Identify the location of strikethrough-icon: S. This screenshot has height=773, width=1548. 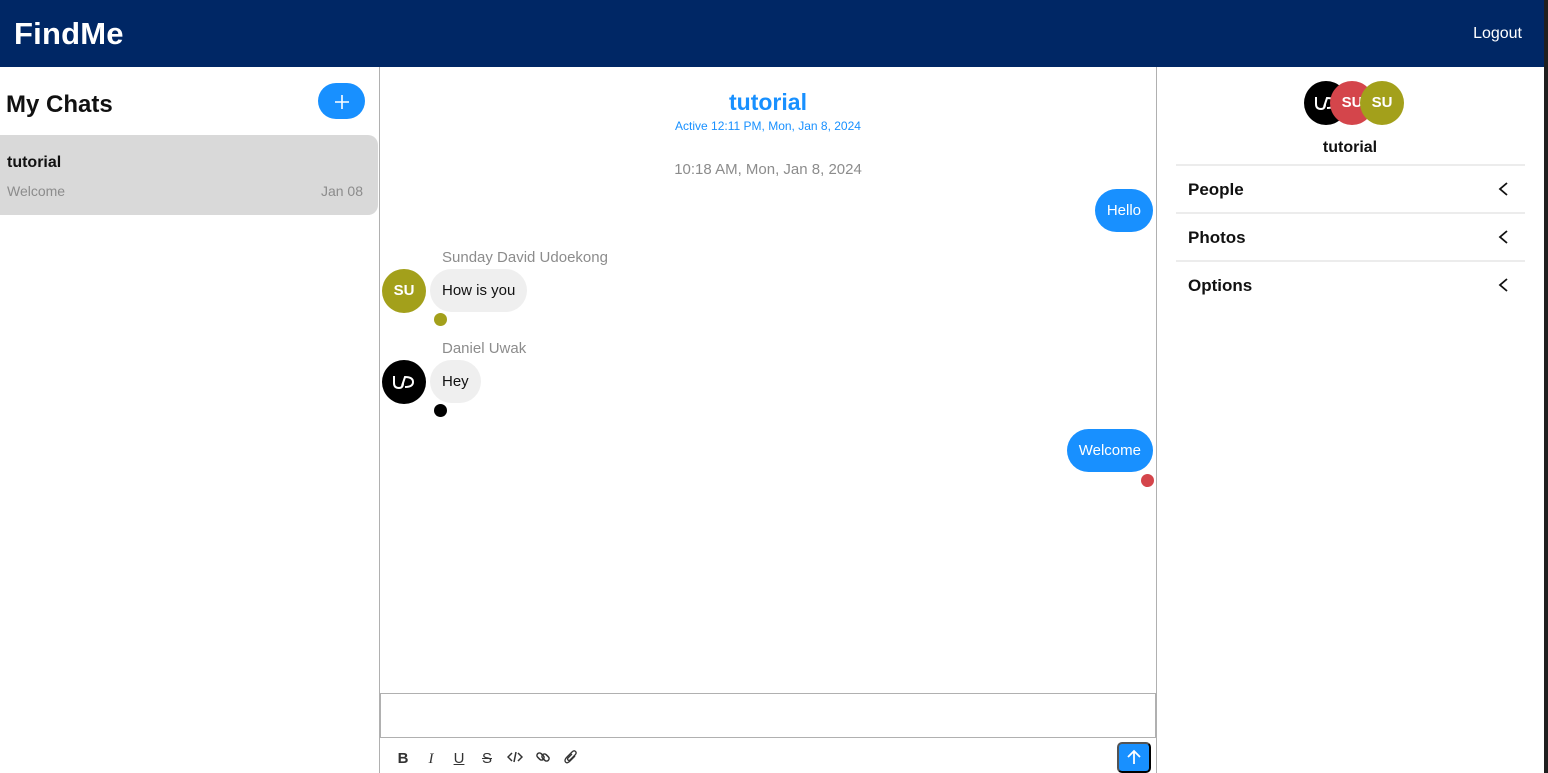
(487, 759).